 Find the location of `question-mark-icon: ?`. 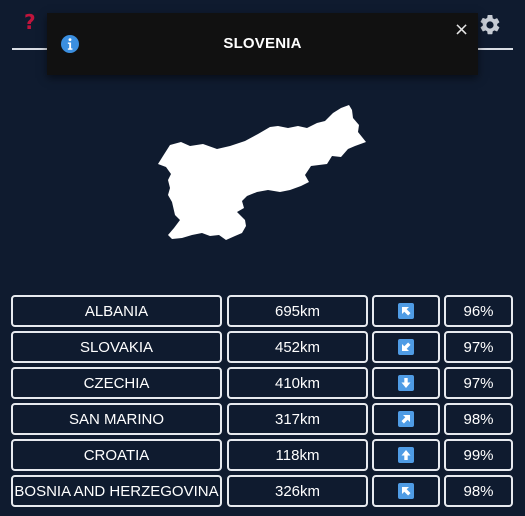

question-mark-icon: ? is located at coordinates (30, 22).